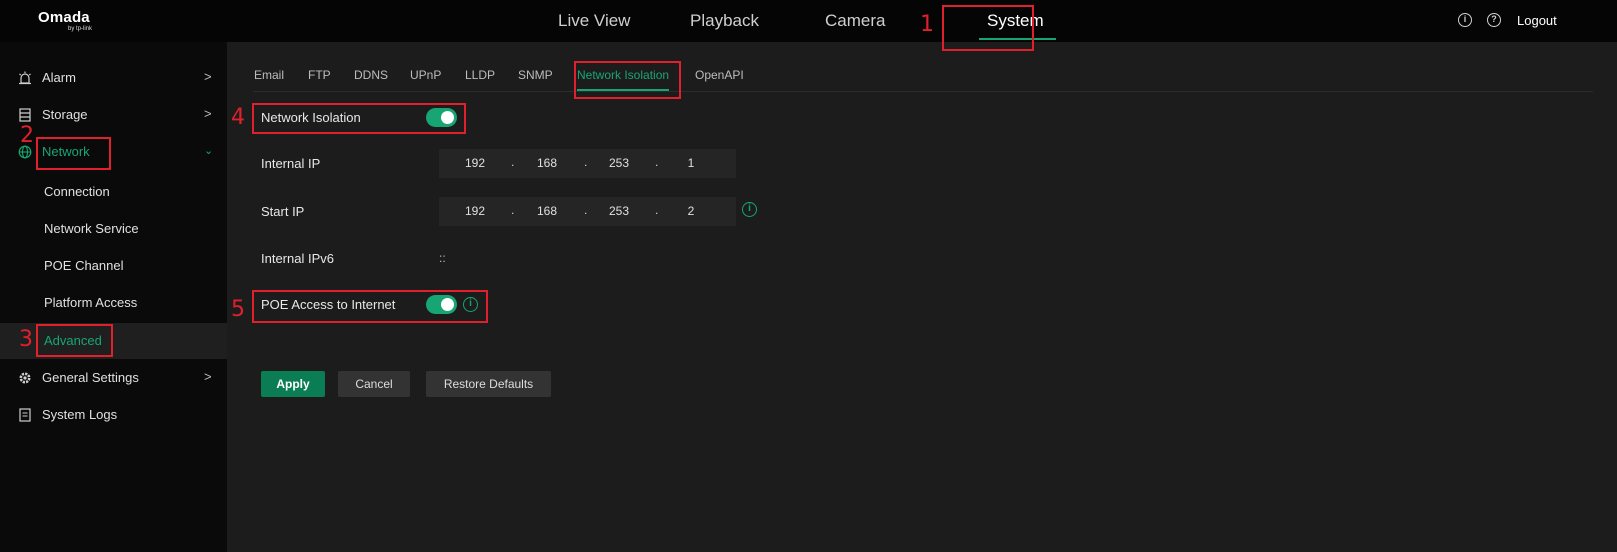  What do you see at coordinates (328, 304) in the screenshot?
I see `poe-access-label: POE Access to Internet` at bounding box center [328, 304].